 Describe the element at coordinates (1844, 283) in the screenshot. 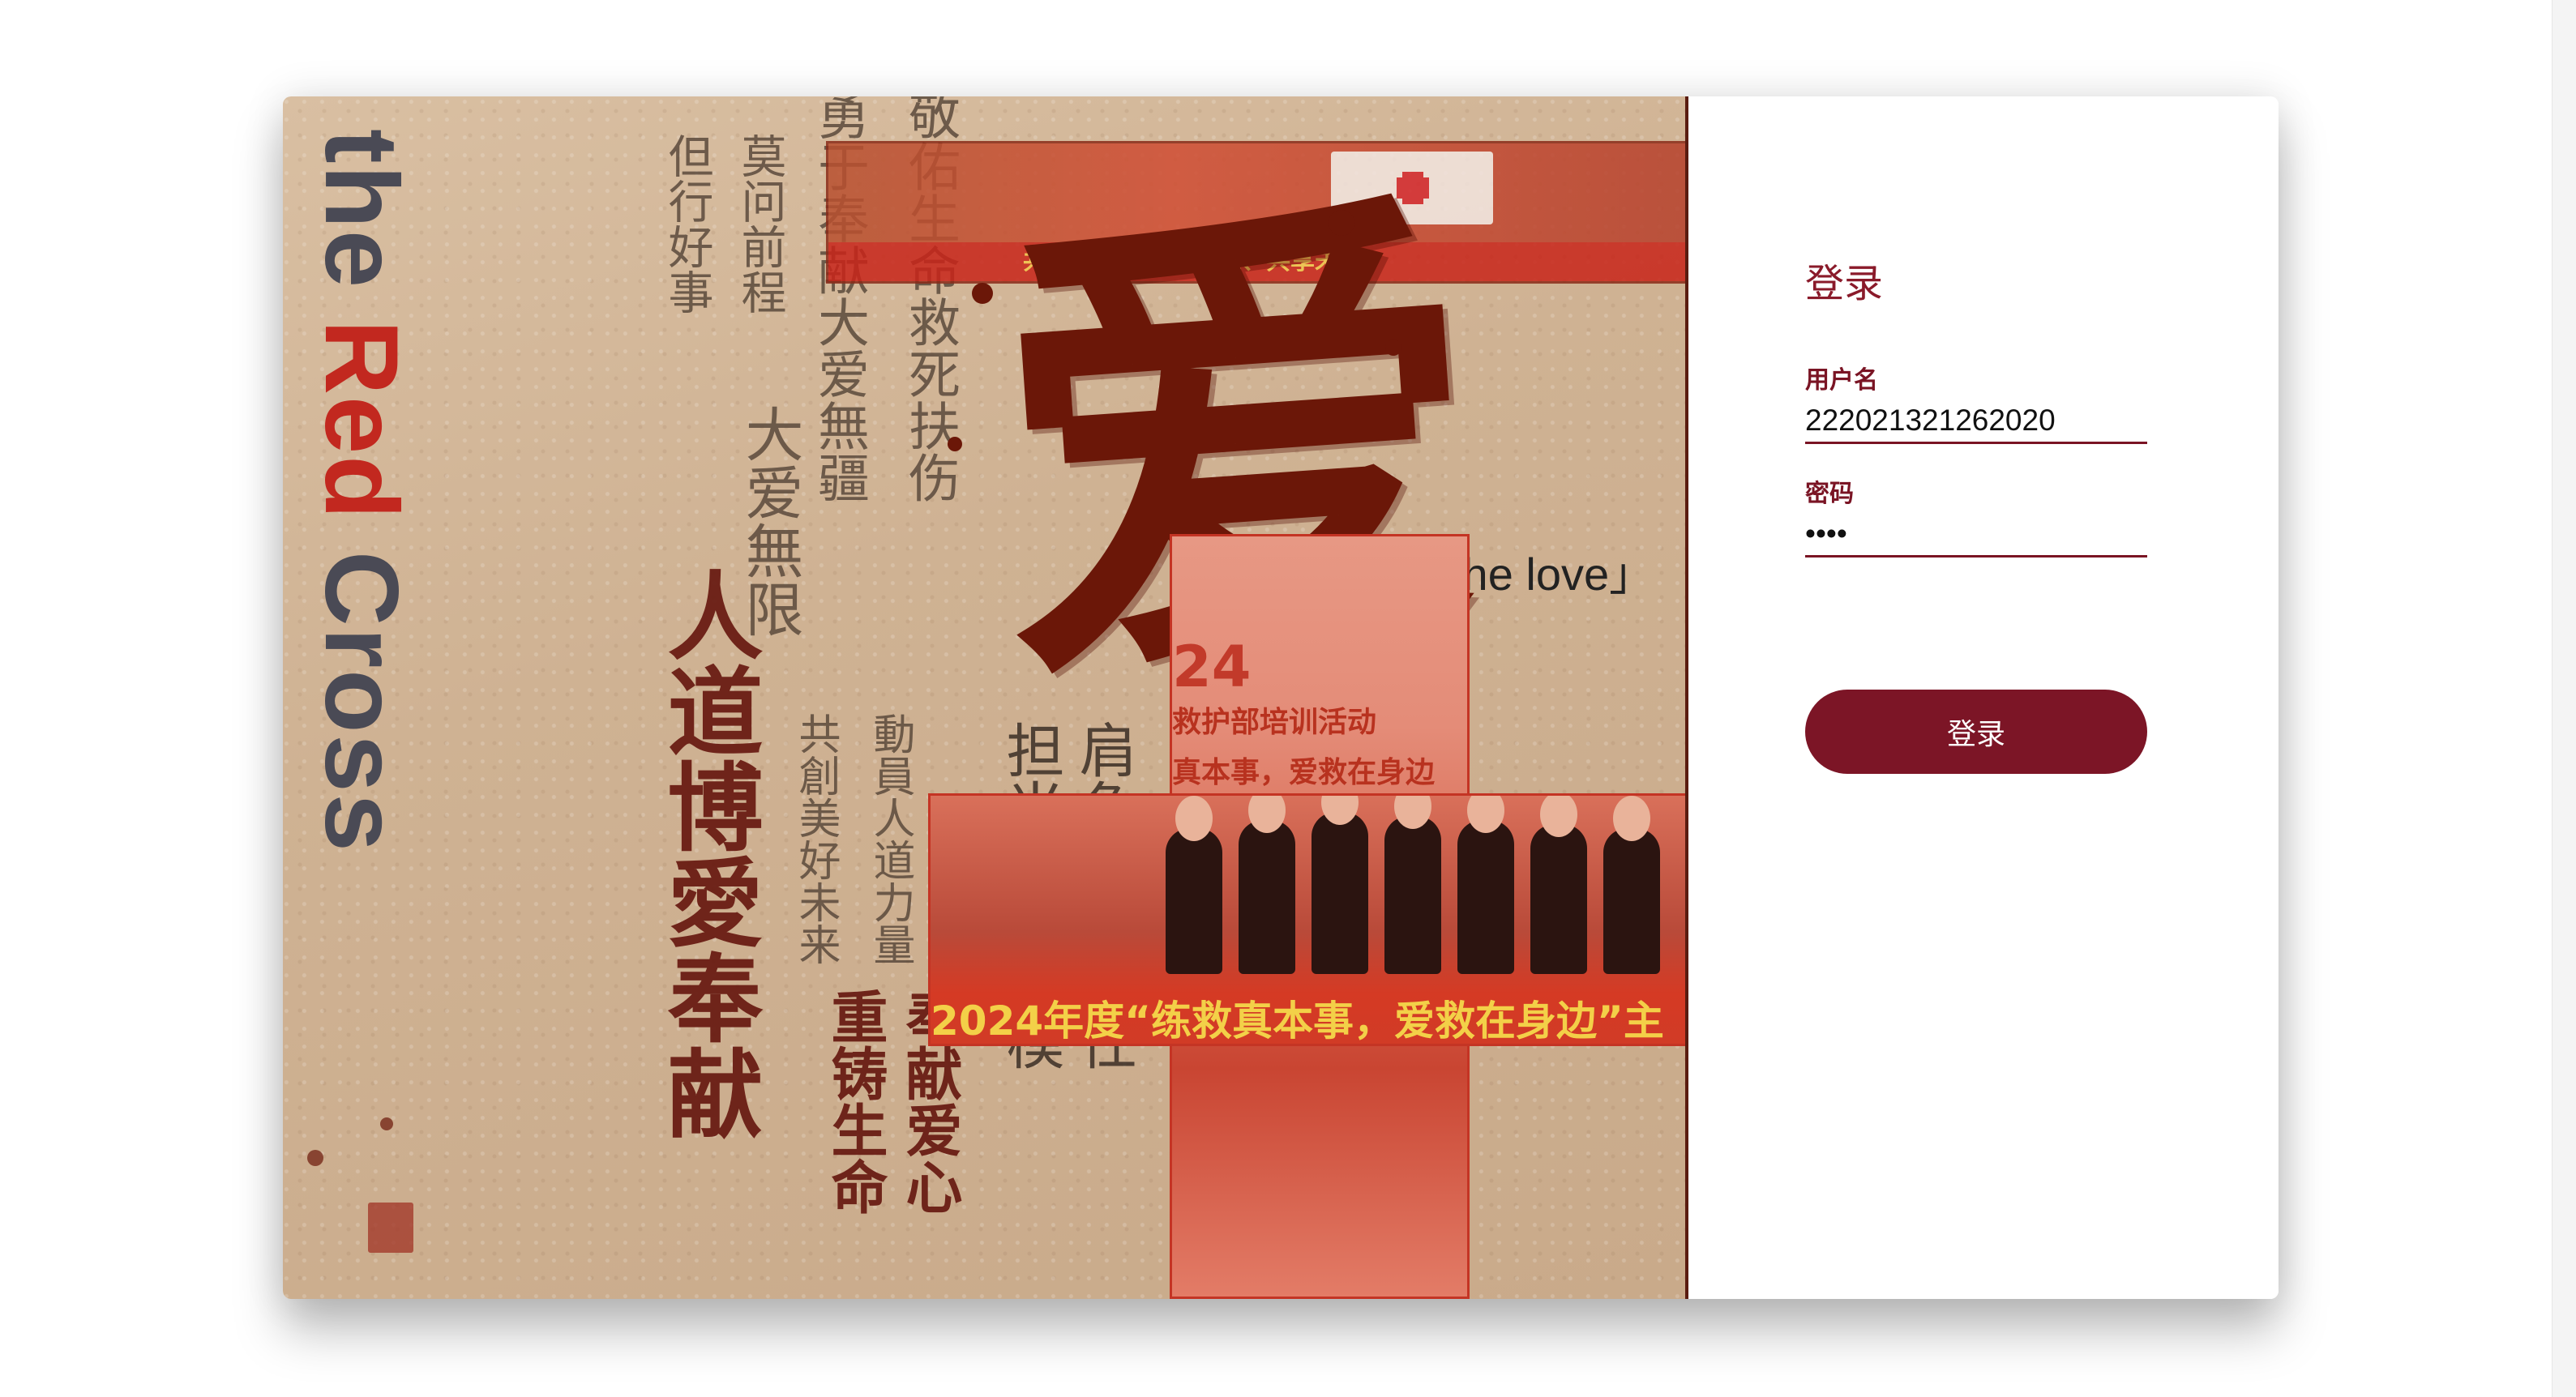

I see `login-title: 登录` at that location.